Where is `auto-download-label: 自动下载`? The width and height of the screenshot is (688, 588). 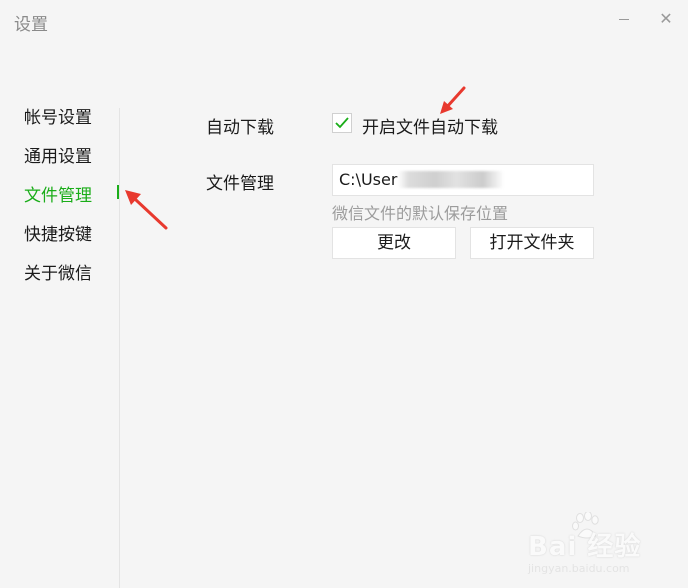 auto-download-label: 自动下载 is located at coordinates (240, 128).